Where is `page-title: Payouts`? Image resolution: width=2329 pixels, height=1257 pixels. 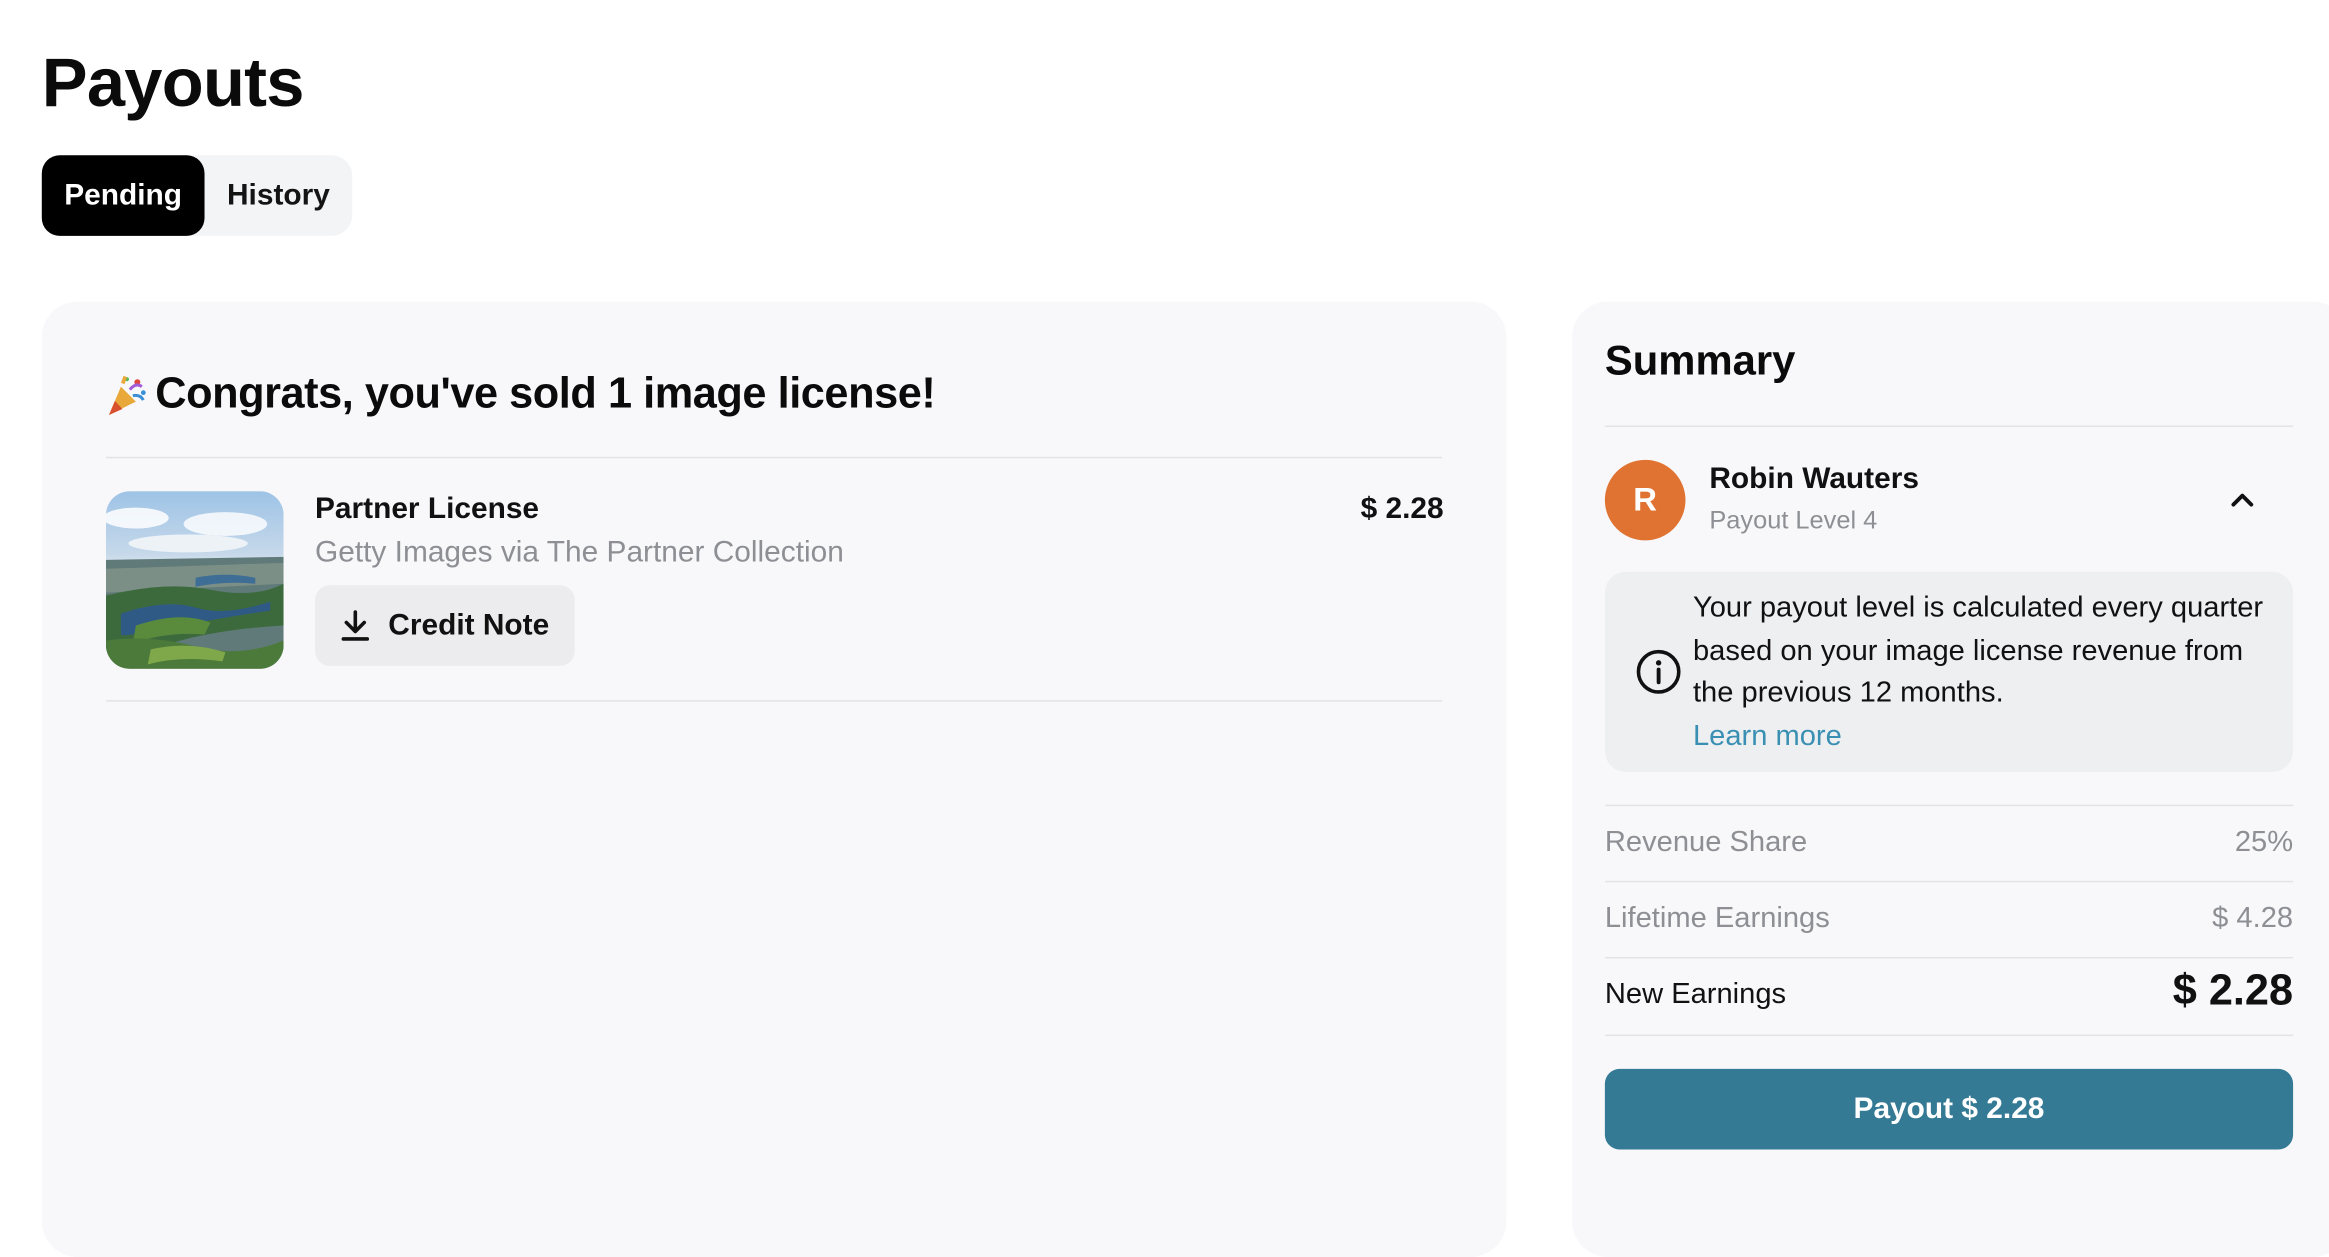 page-title: Payouts is located at coordinates (173, 82).